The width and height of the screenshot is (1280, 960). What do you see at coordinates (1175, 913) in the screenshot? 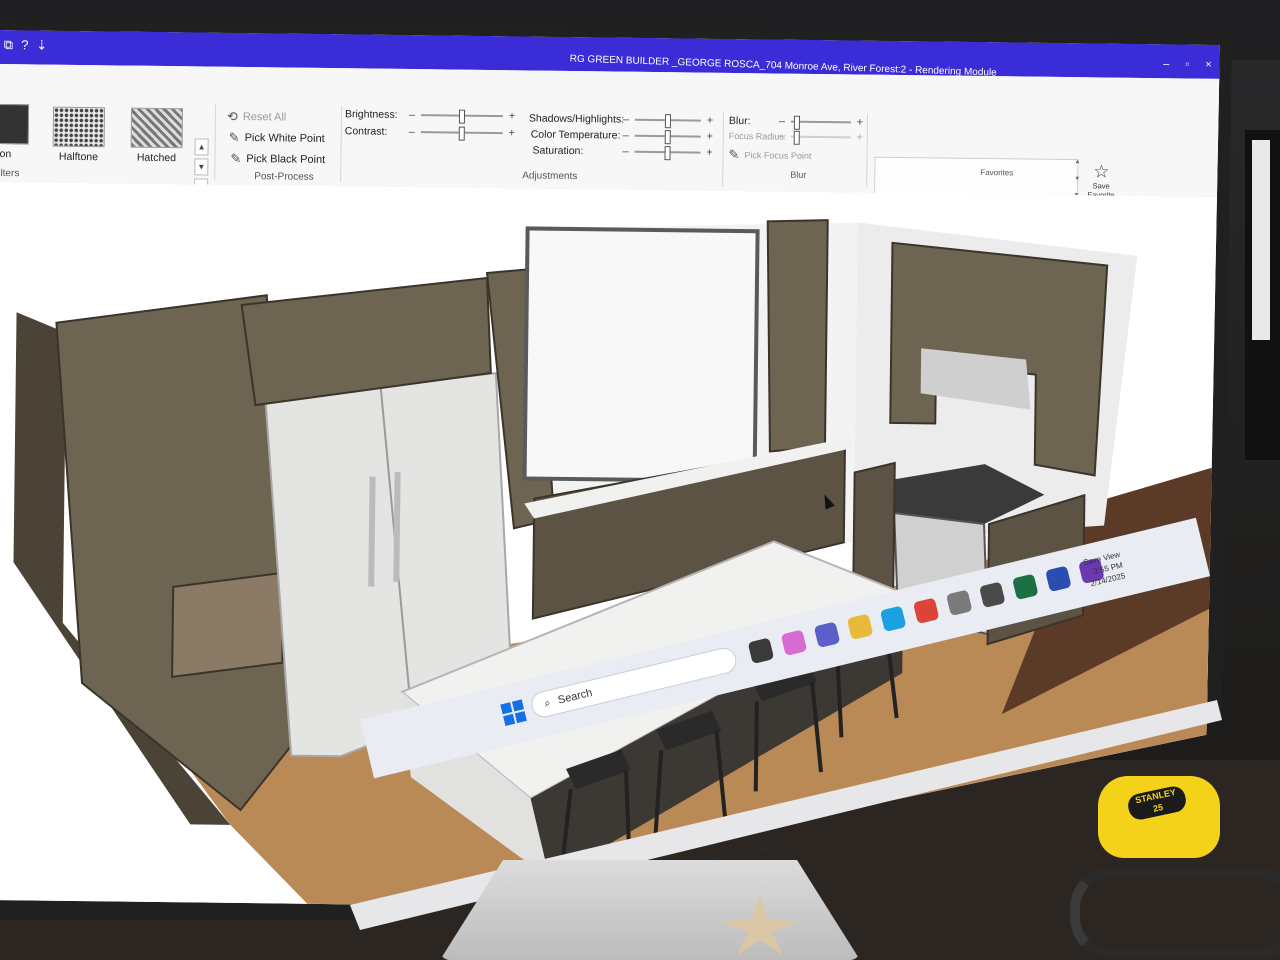
I see `phone-cord` at bounding box center [1175, 913].